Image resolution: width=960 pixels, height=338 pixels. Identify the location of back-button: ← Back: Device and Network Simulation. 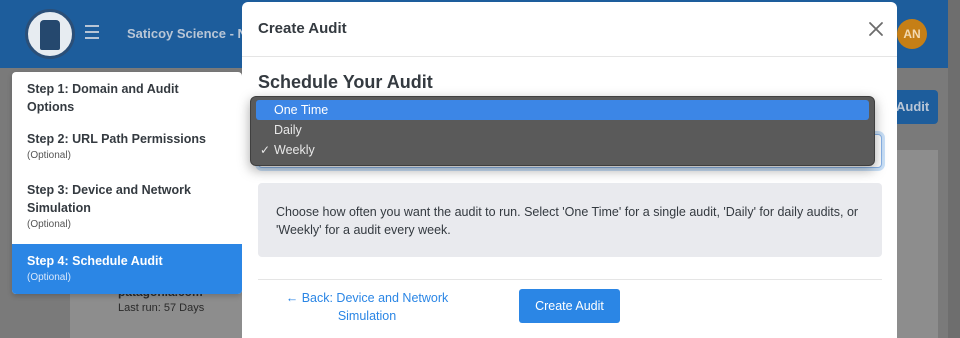
(367, 307).